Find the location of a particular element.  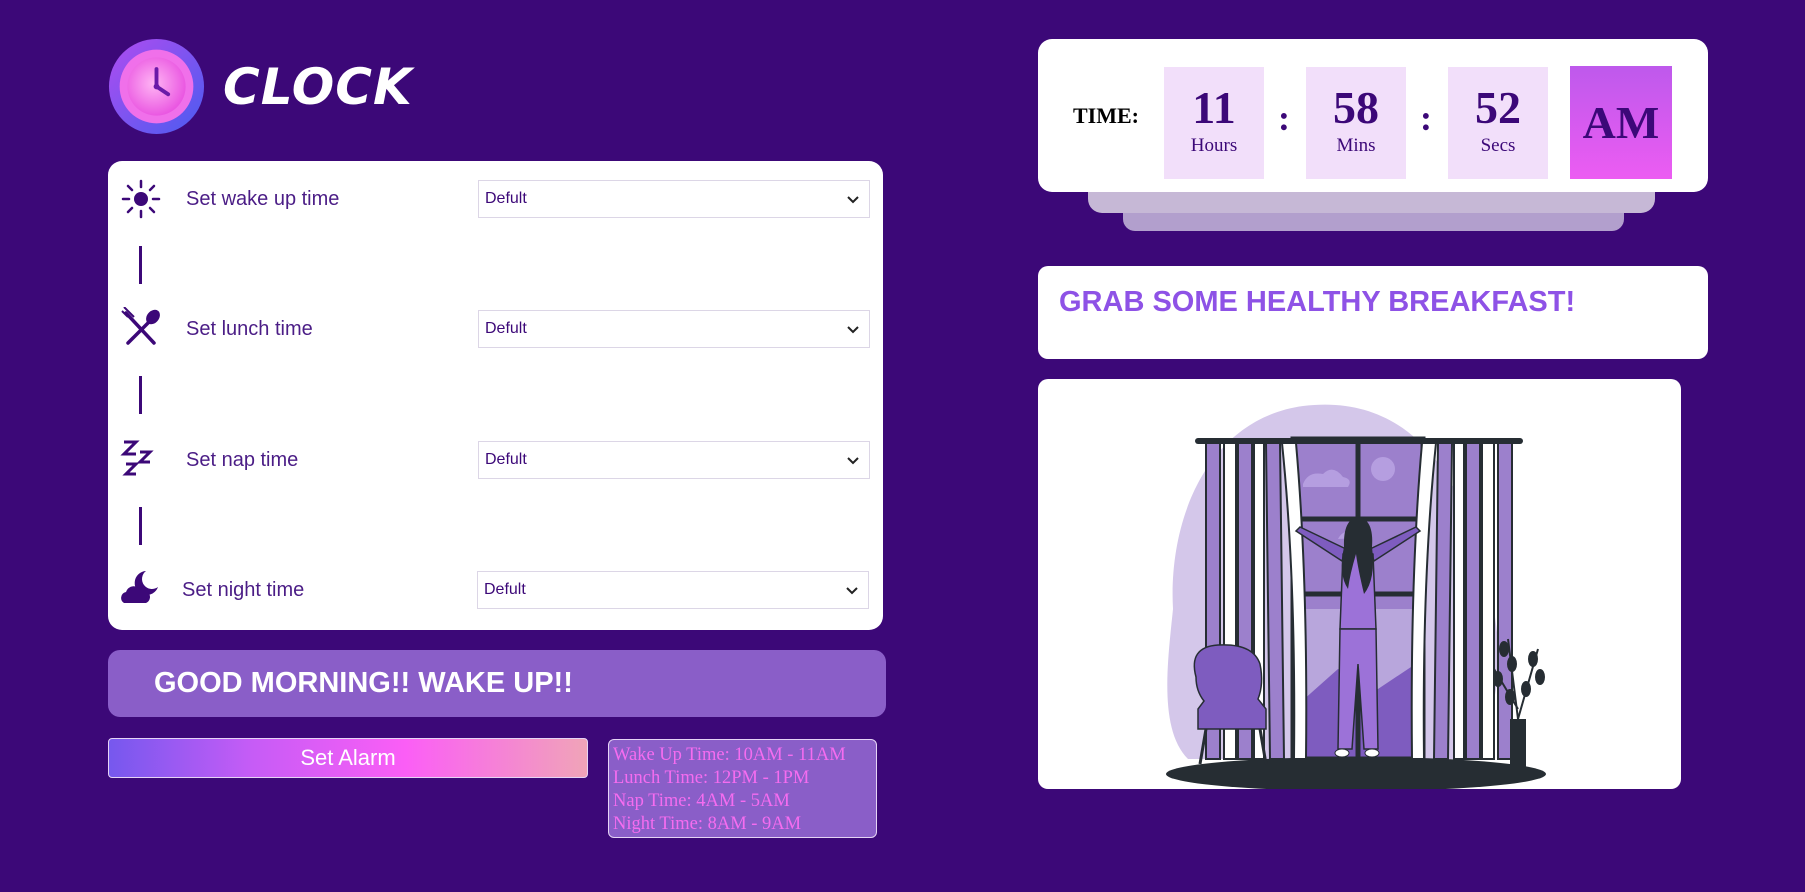

sun-icon is located at coordinates (141, 199).